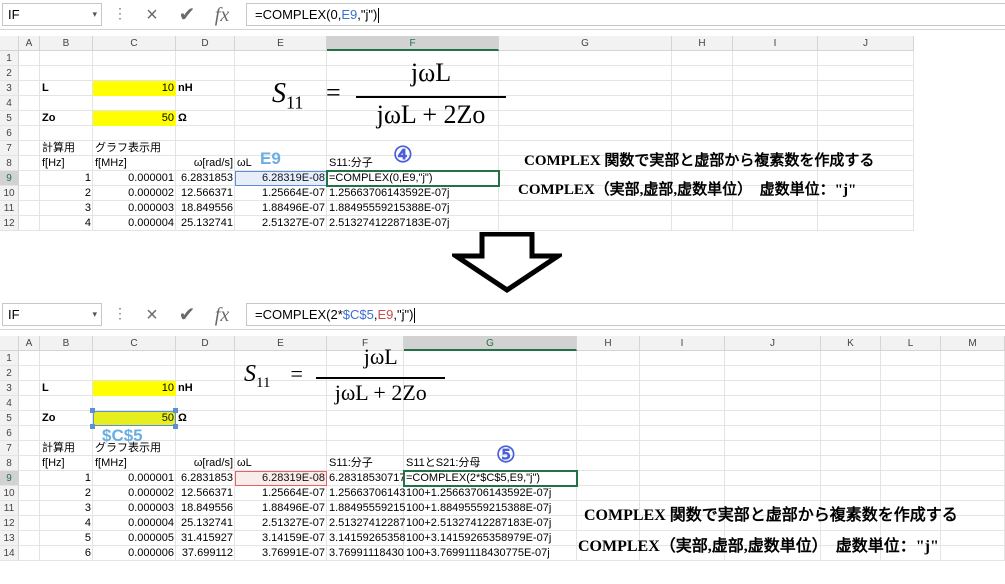  What do you see at coordinates (413, 223) in the screenshot?
I see `cell-s11-numerator: 2.51327412287183E-07j` at bounding box center [413, 223].